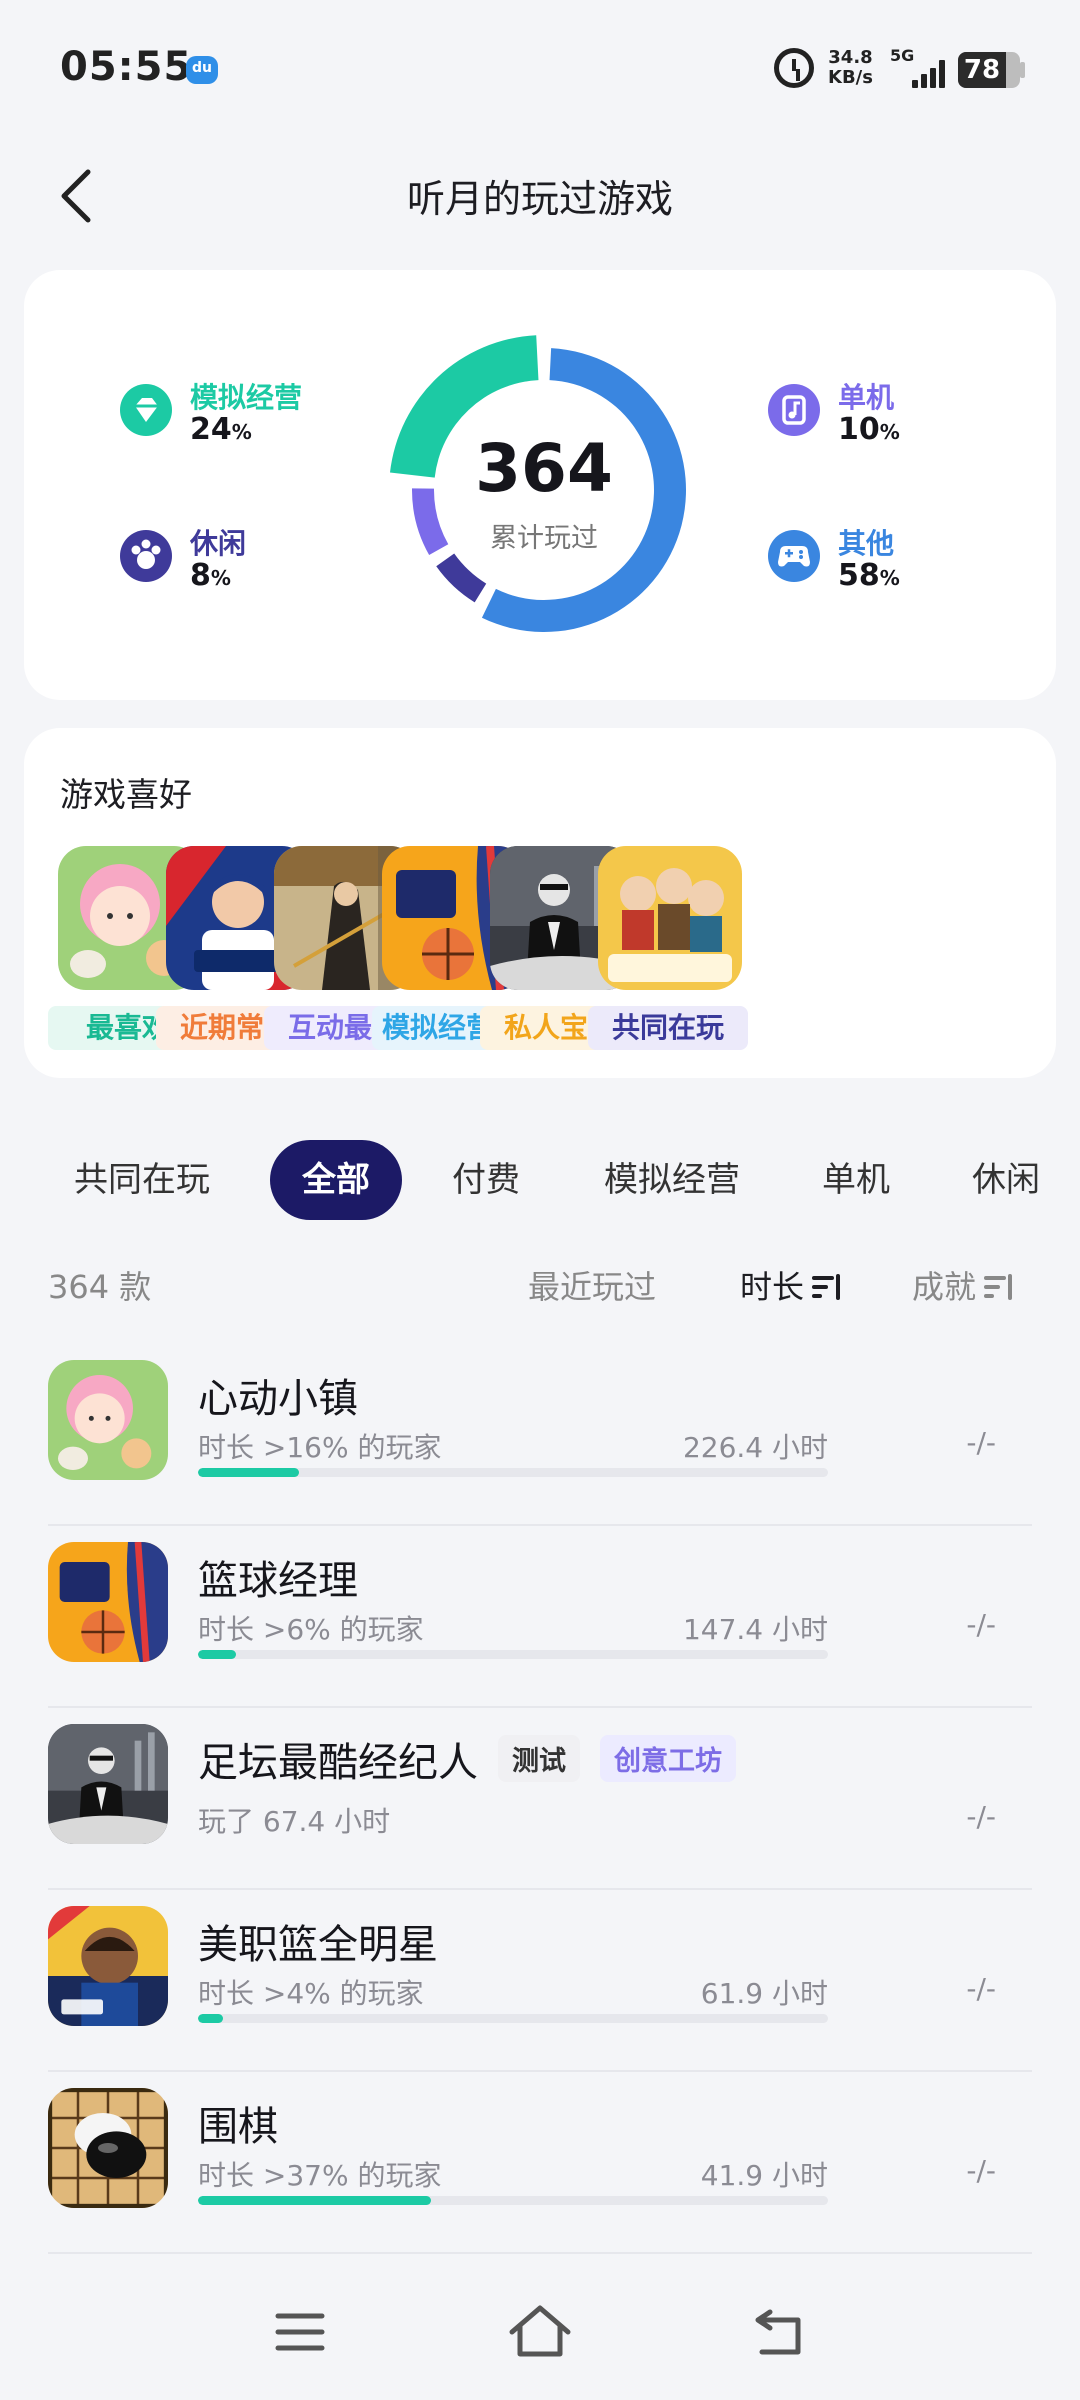 The image size is (1080, 2400). I want to click on game-row: 篮球经理 时长 >6% 的玩家 147.4 小时 -/-, so click(540, 1617).